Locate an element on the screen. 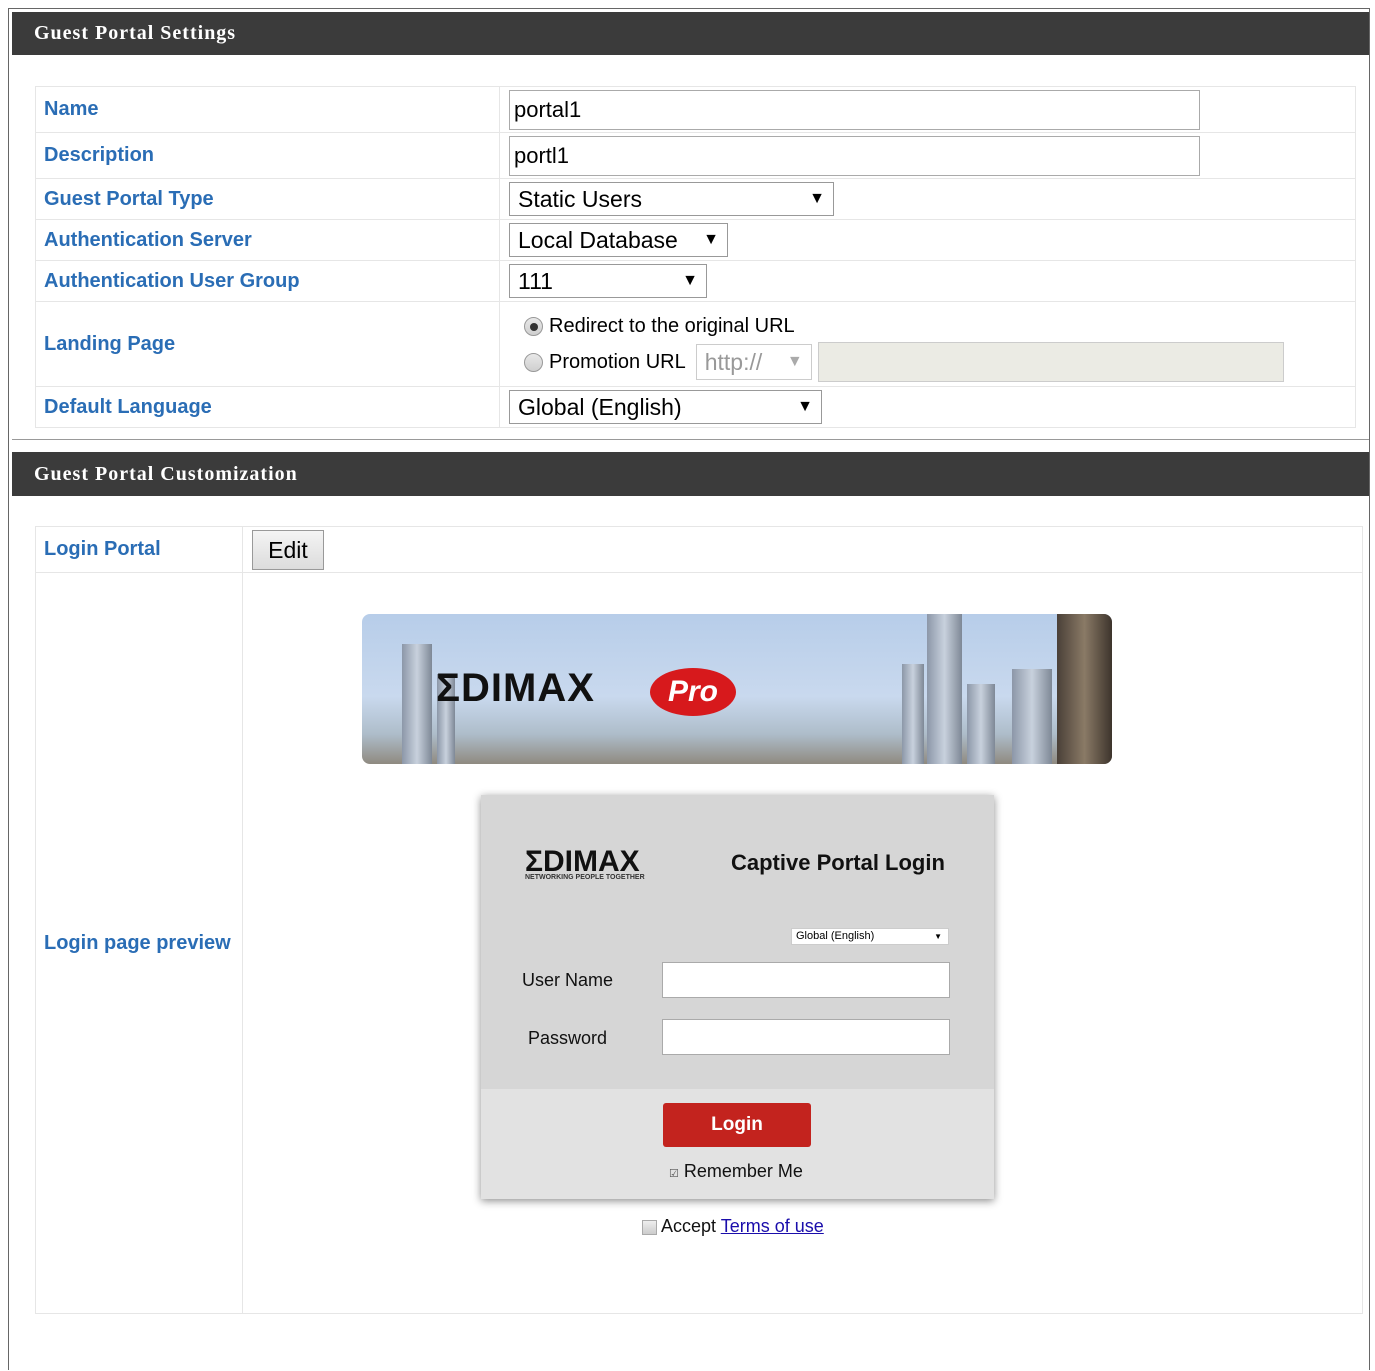 Image resolution: width=1375 pixels, height=1371 pixels. accept-terms-checkbox is located at coordinates (649, 1227).